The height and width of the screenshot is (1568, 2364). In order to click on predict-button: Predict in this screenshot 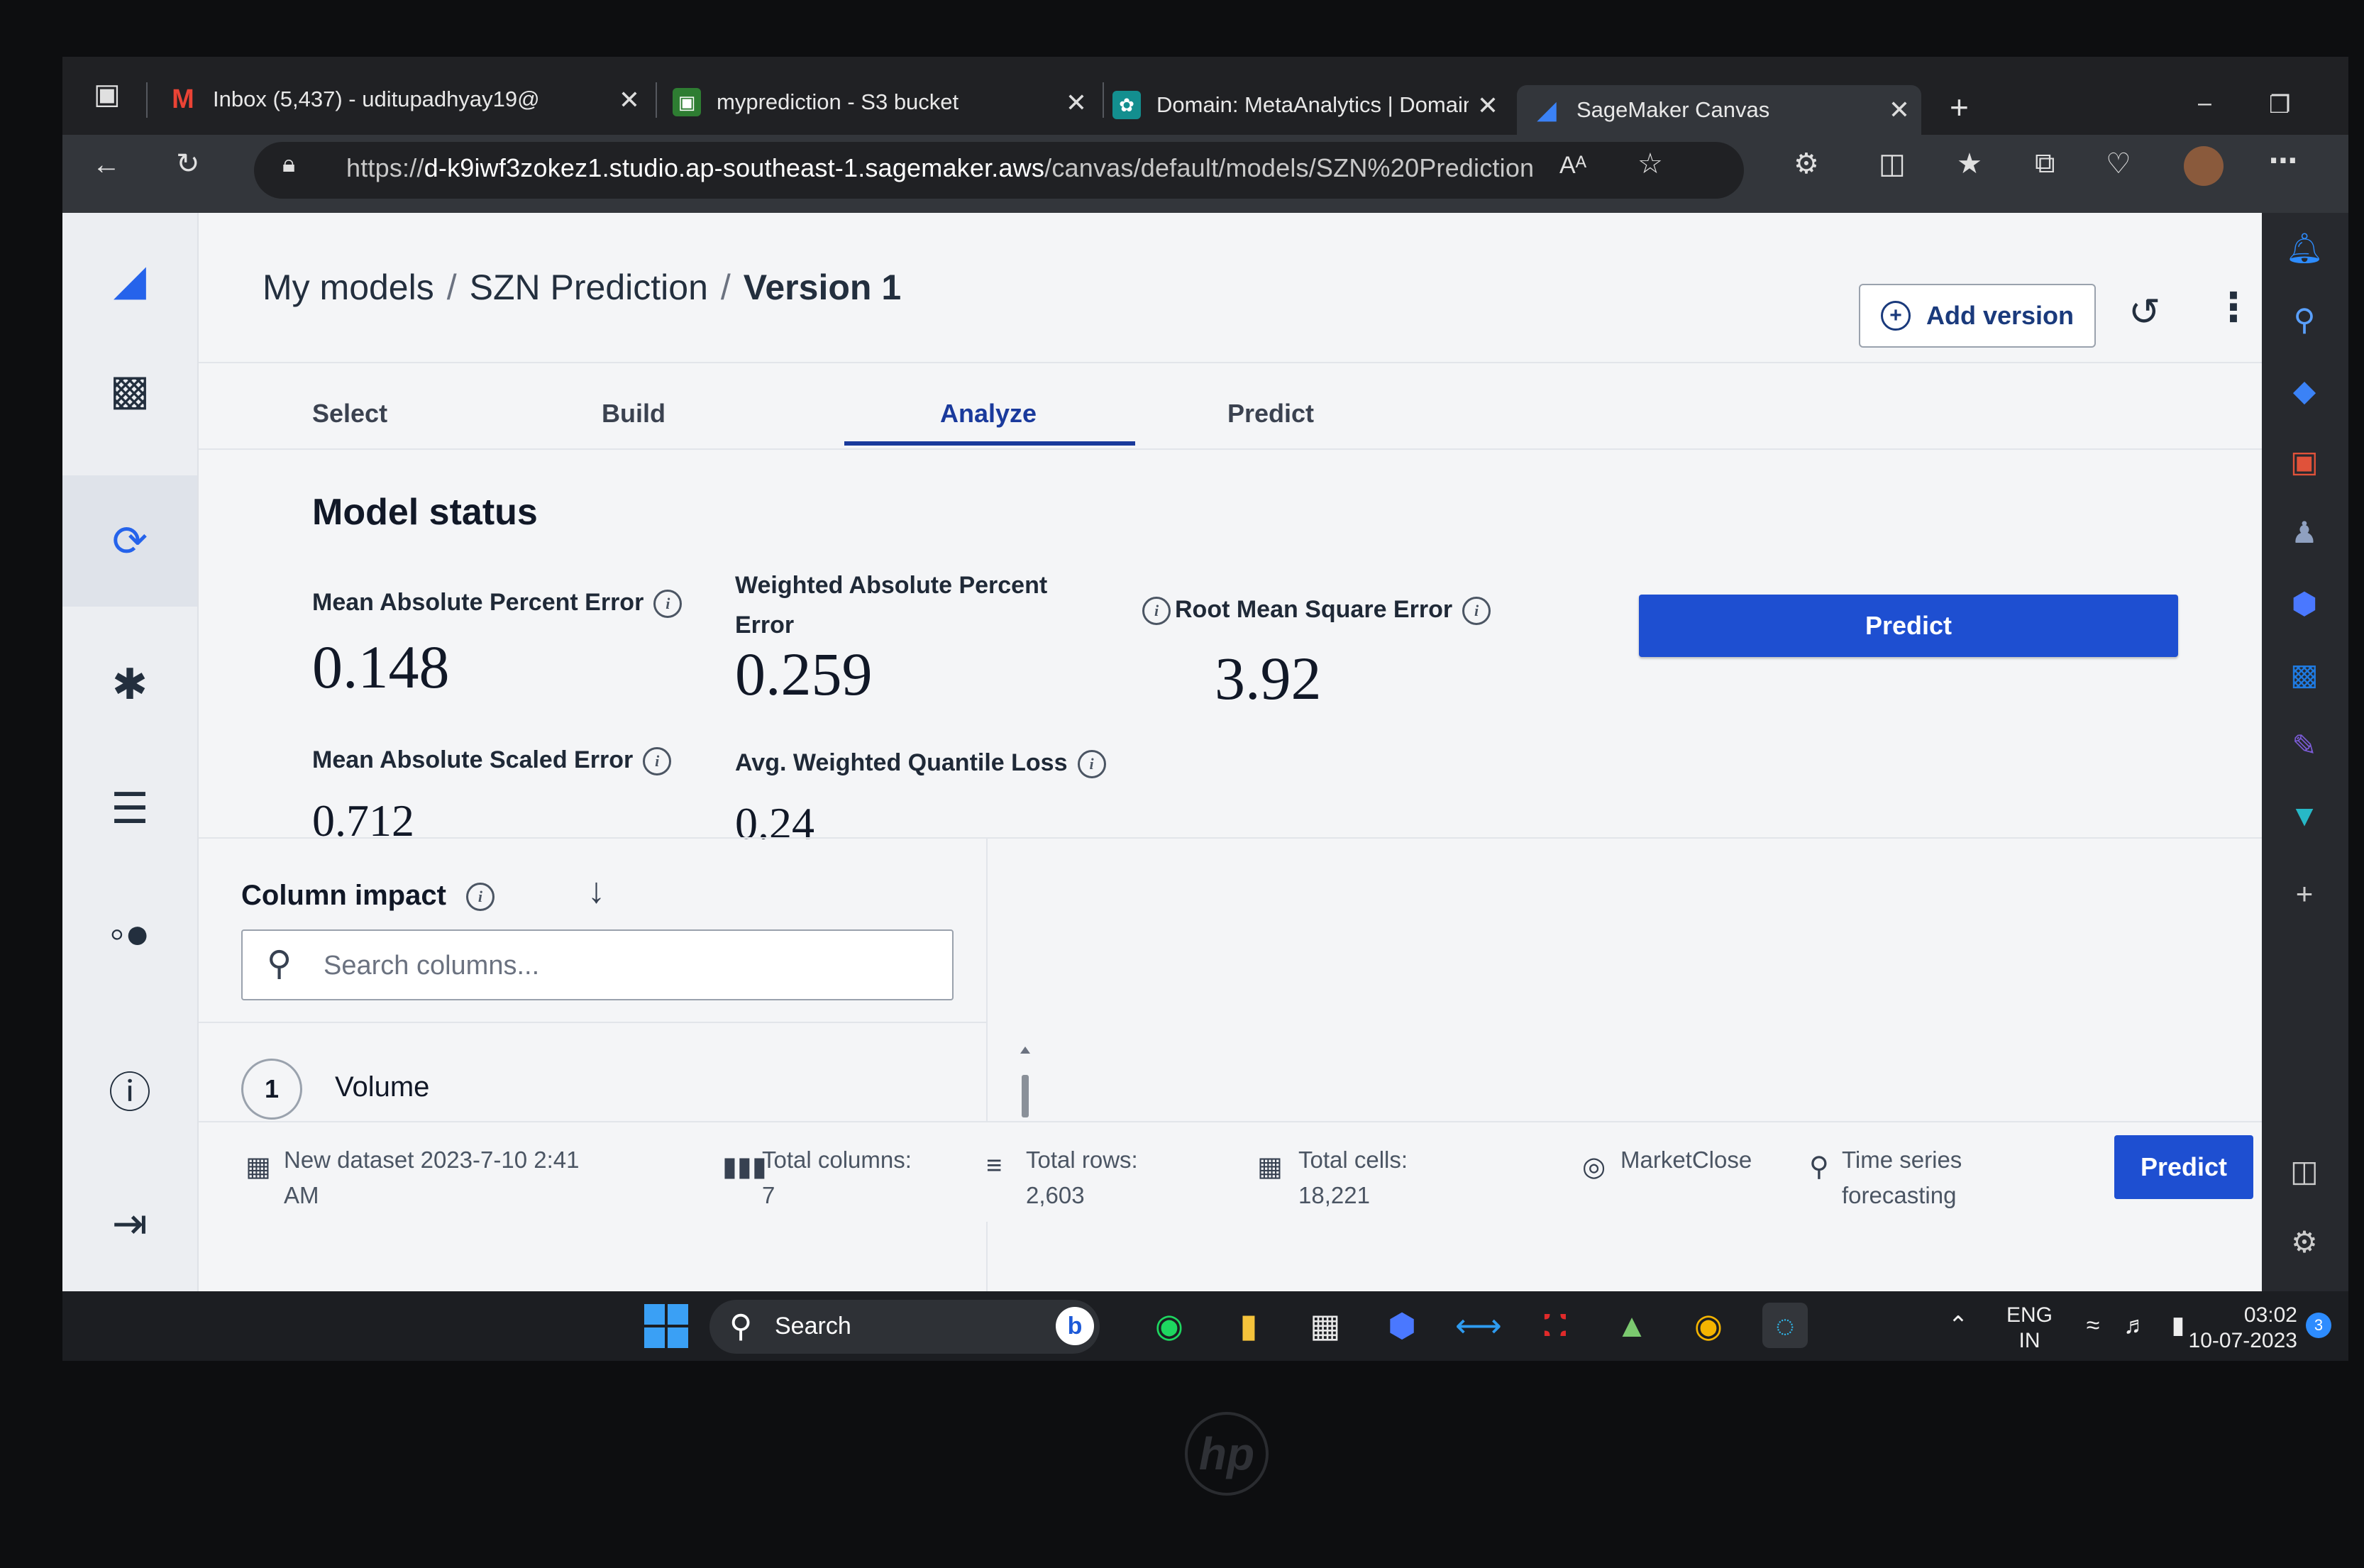, I will do `click(1909, 626)`.